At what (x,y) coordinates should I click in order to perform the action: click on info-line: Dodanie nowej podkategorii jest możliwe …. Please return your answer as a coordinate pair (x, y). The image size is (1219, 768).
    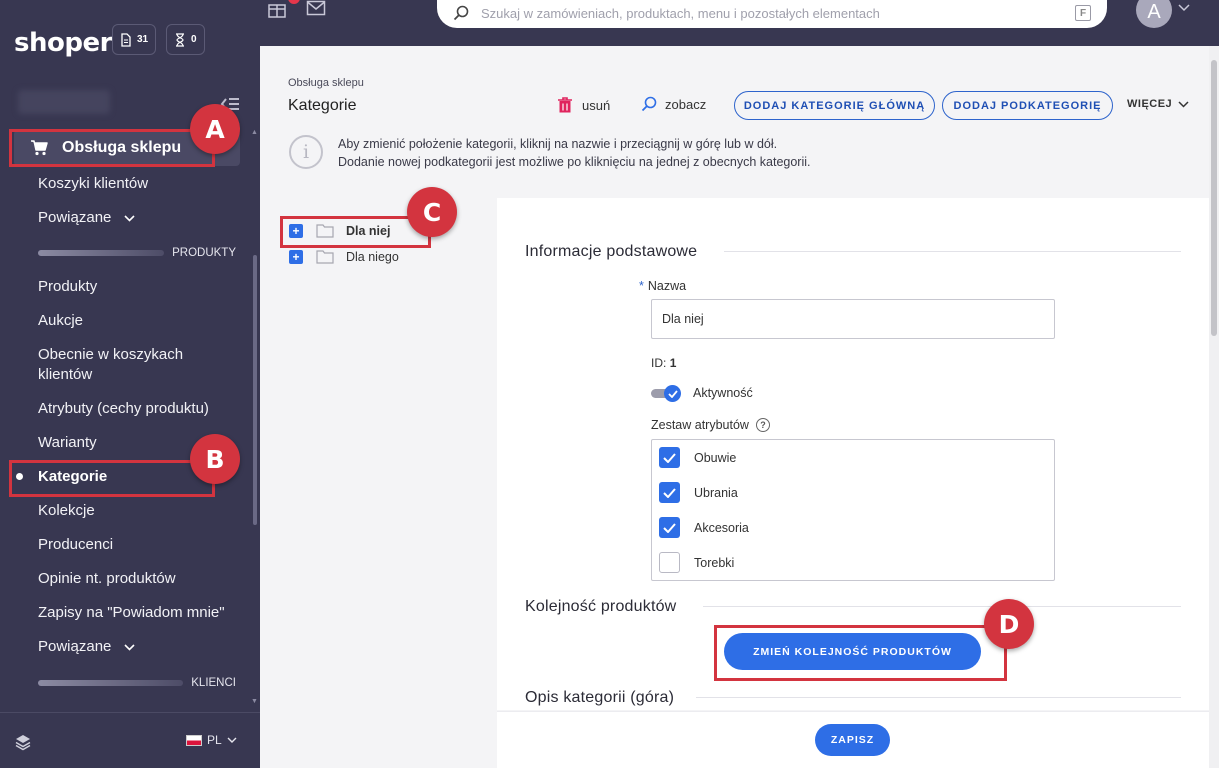
    Looking at the image, I should click on (574, 162).